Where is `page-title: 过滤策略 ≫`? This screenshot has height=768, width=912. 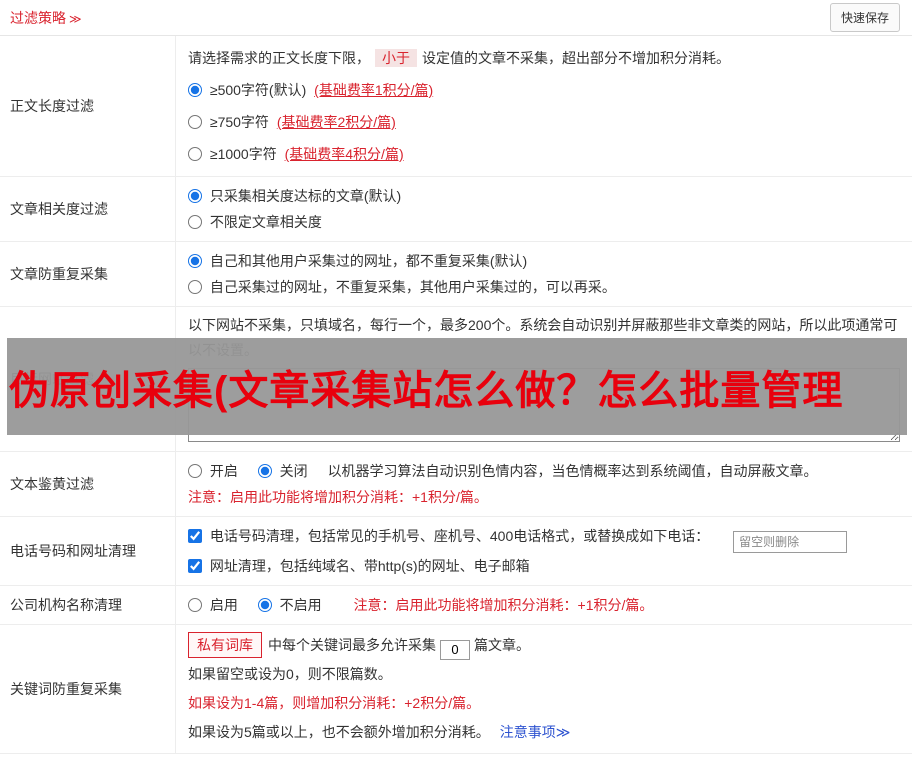 page-title: 过滤策略 ≫ is located at coordinates (46, 18).